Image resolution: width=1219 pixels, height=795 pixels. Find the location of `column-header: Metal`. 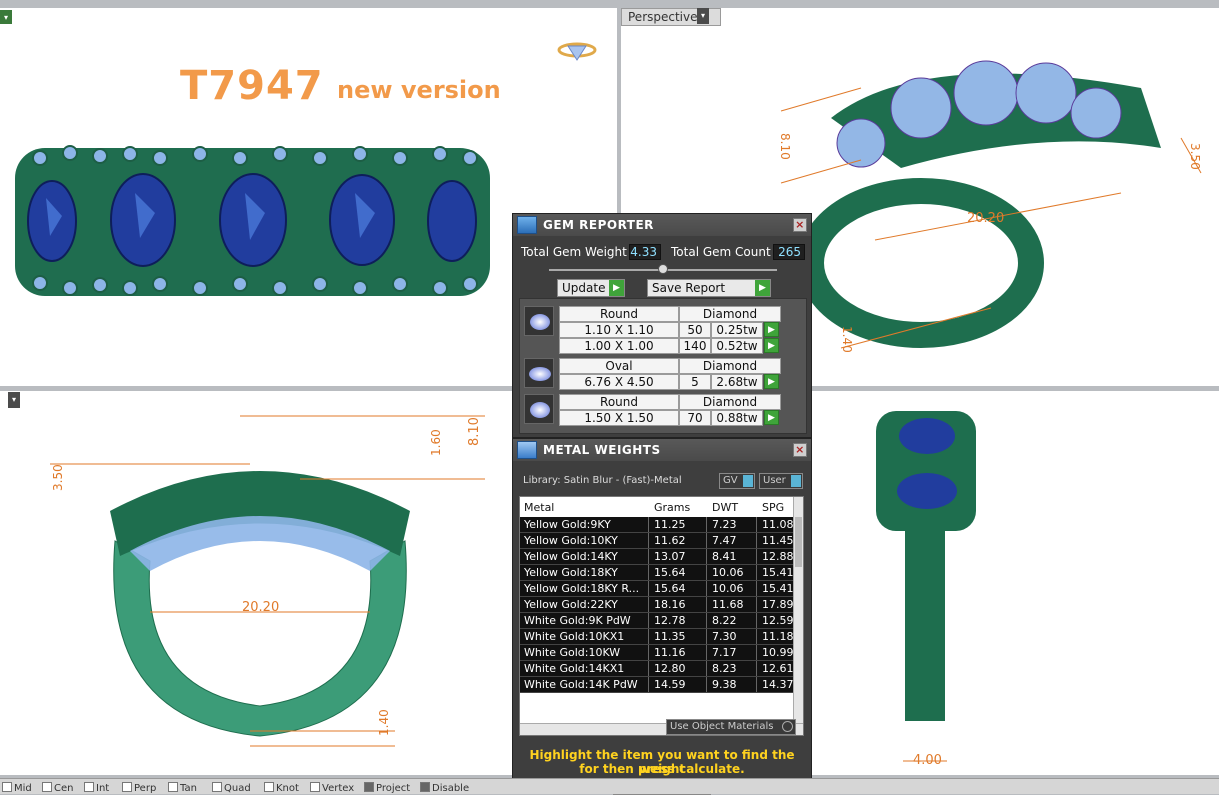

column-header: Metal is located at coordinates (539, 507).